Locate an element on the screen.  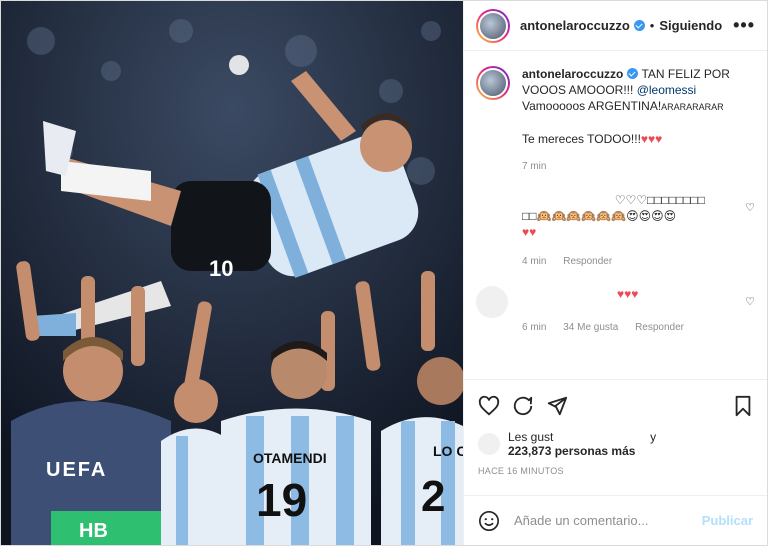
emoji-smiley-icon is located at coordinates (489, 521).